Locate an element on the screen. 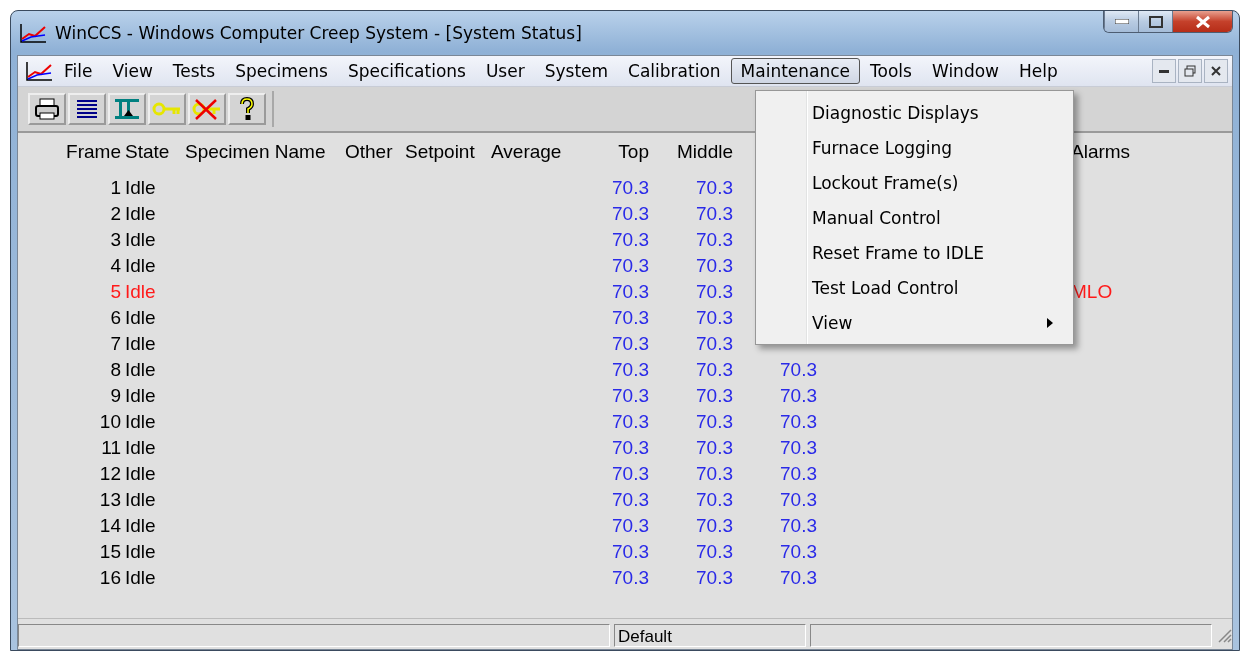  menu-item: Lockout Frame(s) is located at coordinates (914, 182).